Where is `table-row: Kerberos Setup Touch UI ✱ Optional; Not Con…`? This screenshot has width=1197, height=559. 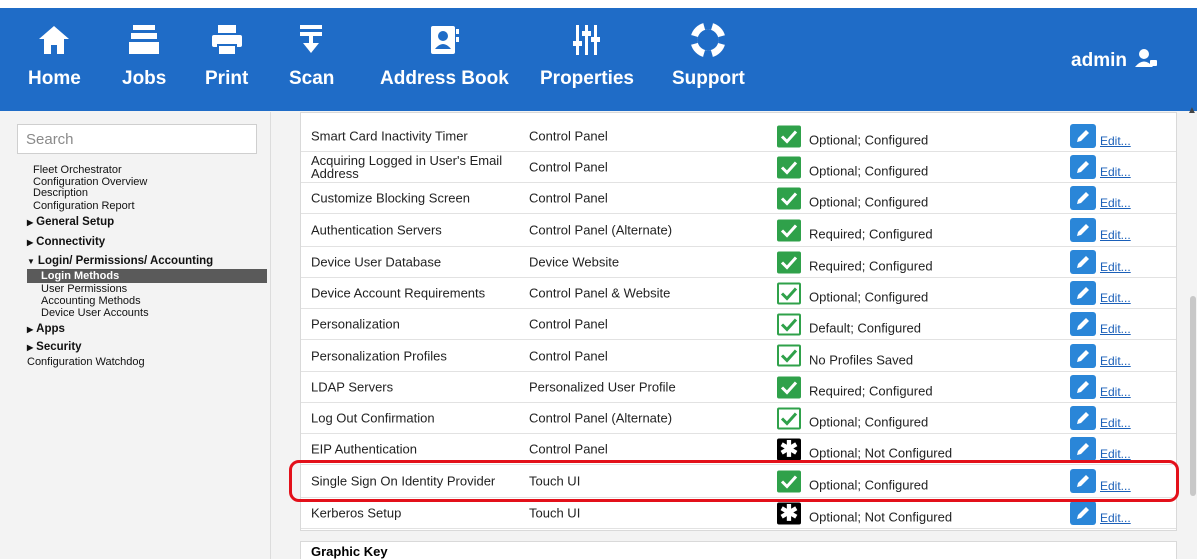
table-row: Kerberos Setup Touch UI ✱ Optional; Not Con… is located at coordinates (738, 513).